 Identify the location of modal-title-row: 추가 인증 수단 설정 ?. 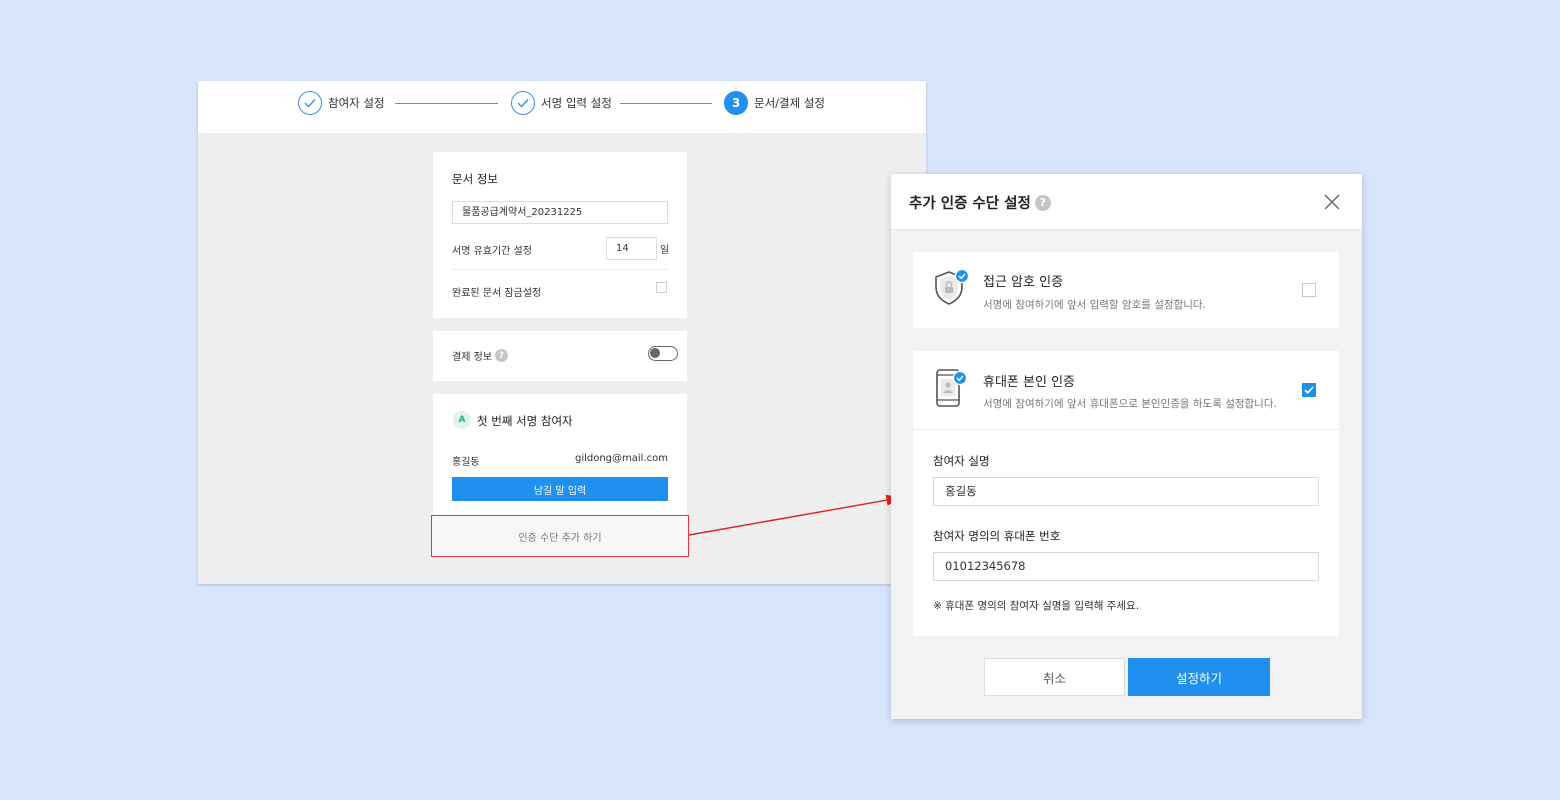
(980, 202).